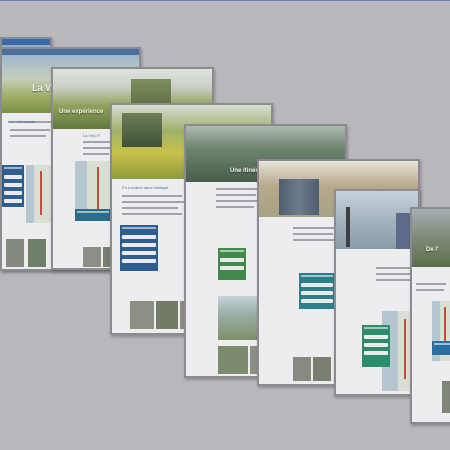  I want to click on intro-heading: La Vélo F, so click(92, 135).